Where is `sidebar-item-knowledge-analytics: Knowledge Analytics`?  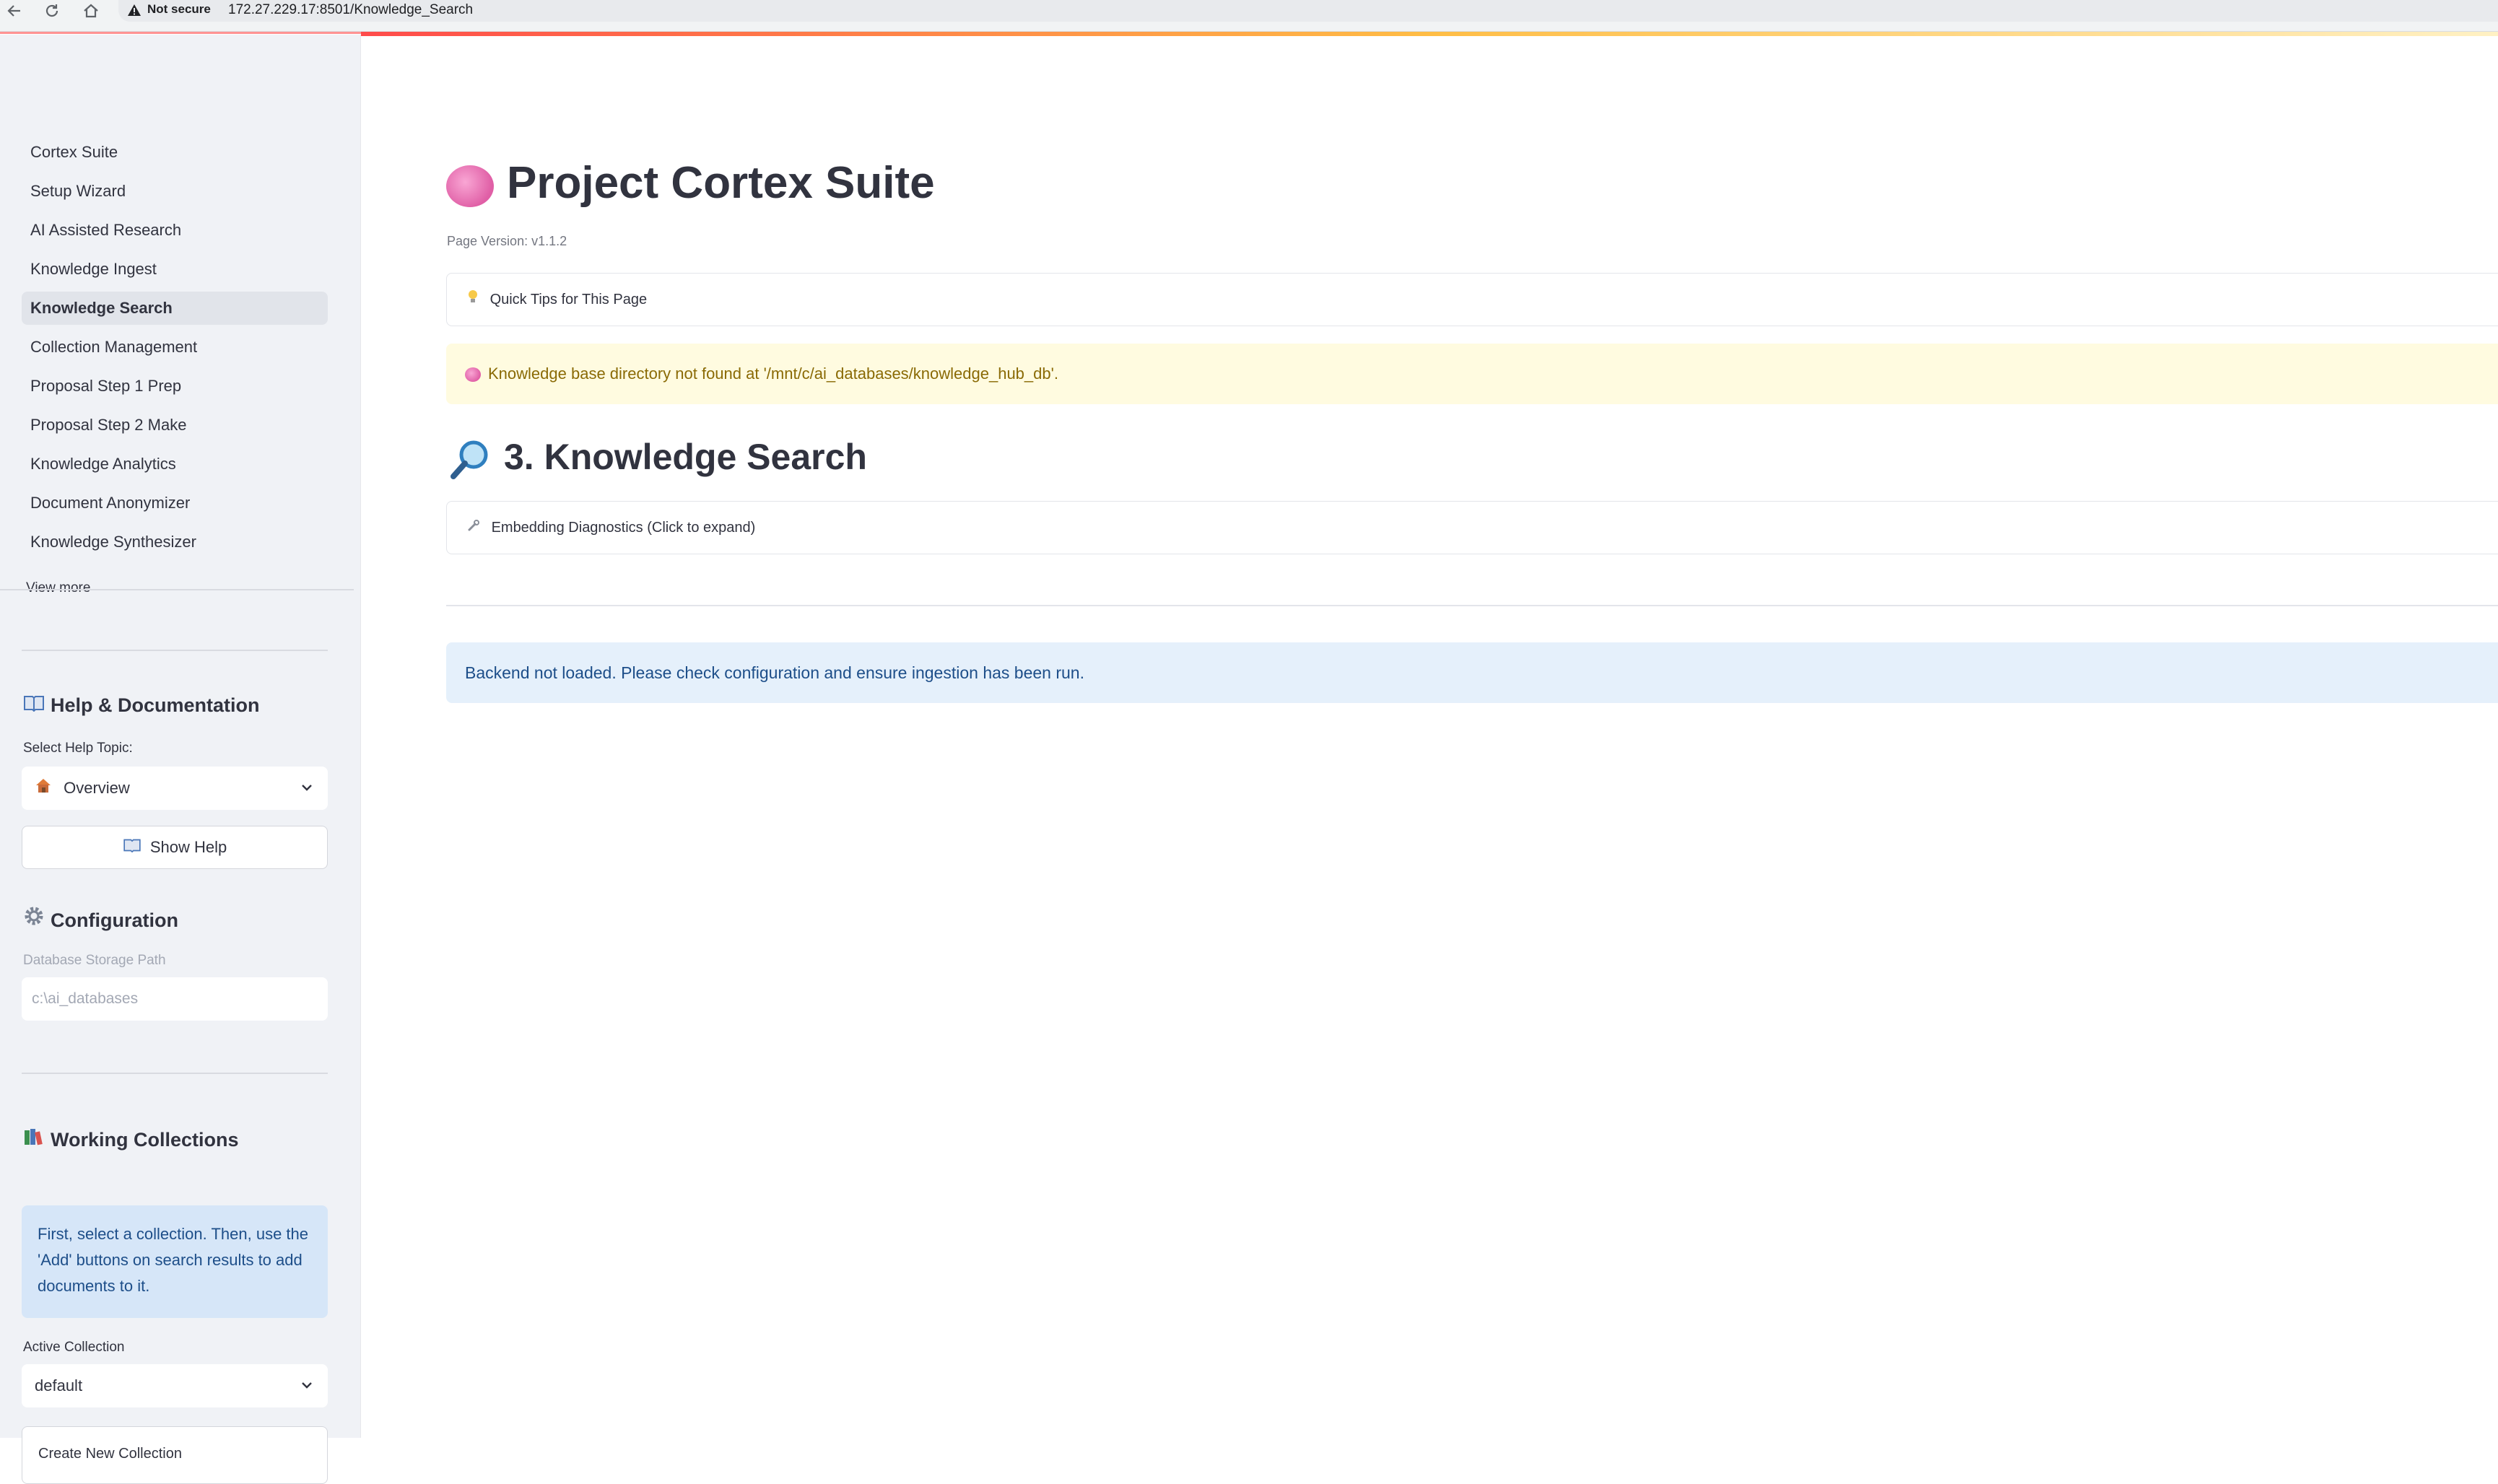 sidebar-item-knowledge-analytics: Knowledge Analytics is located at coordinates (175, 464).